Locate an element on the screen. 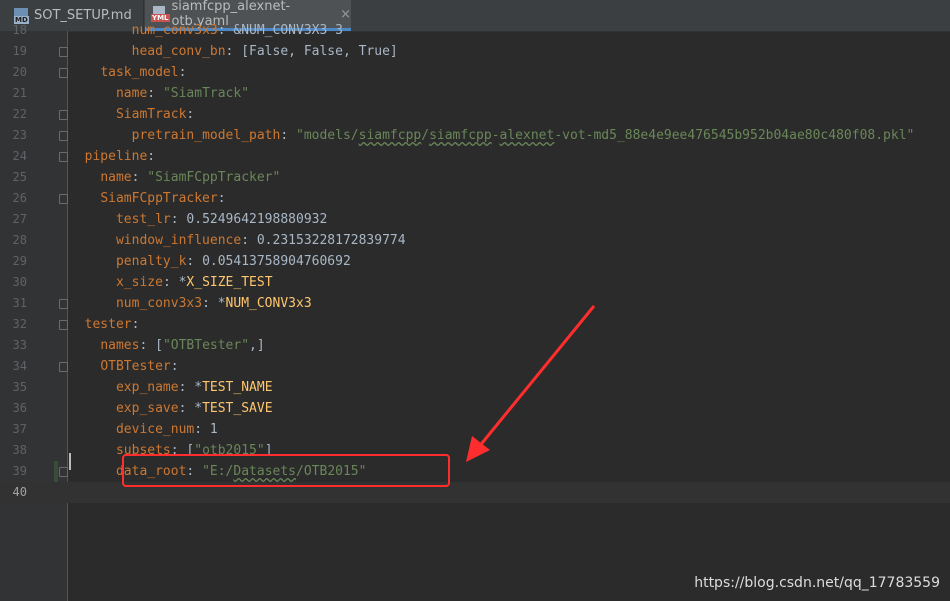 This screenshot has height=601, width=950. code-text: subsets: ["otb2015"] is located at coordinates (171, 450).